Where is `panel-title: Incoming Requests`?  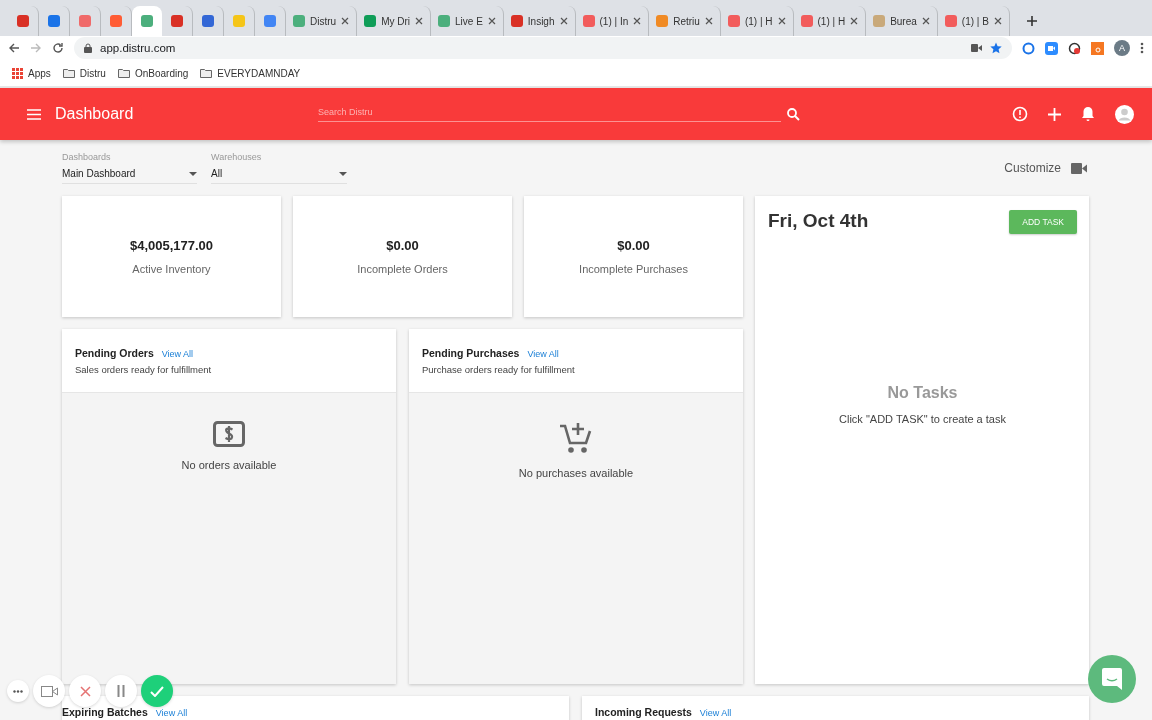
panel-title: Incoming Requests is located at coordinates (643, 712).